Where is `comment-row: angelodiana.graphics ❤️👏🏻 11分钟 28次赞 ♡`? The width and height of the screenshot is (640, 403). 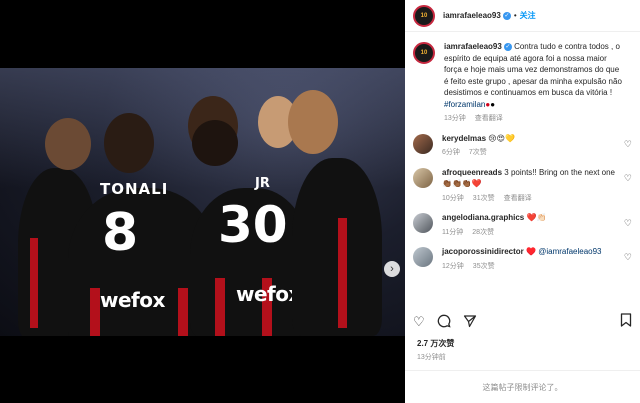
comment-row: angelodiana.graphics ❤️👏🏻 11分钟 28次赞 ♡ is located at coordinates (522, 221).